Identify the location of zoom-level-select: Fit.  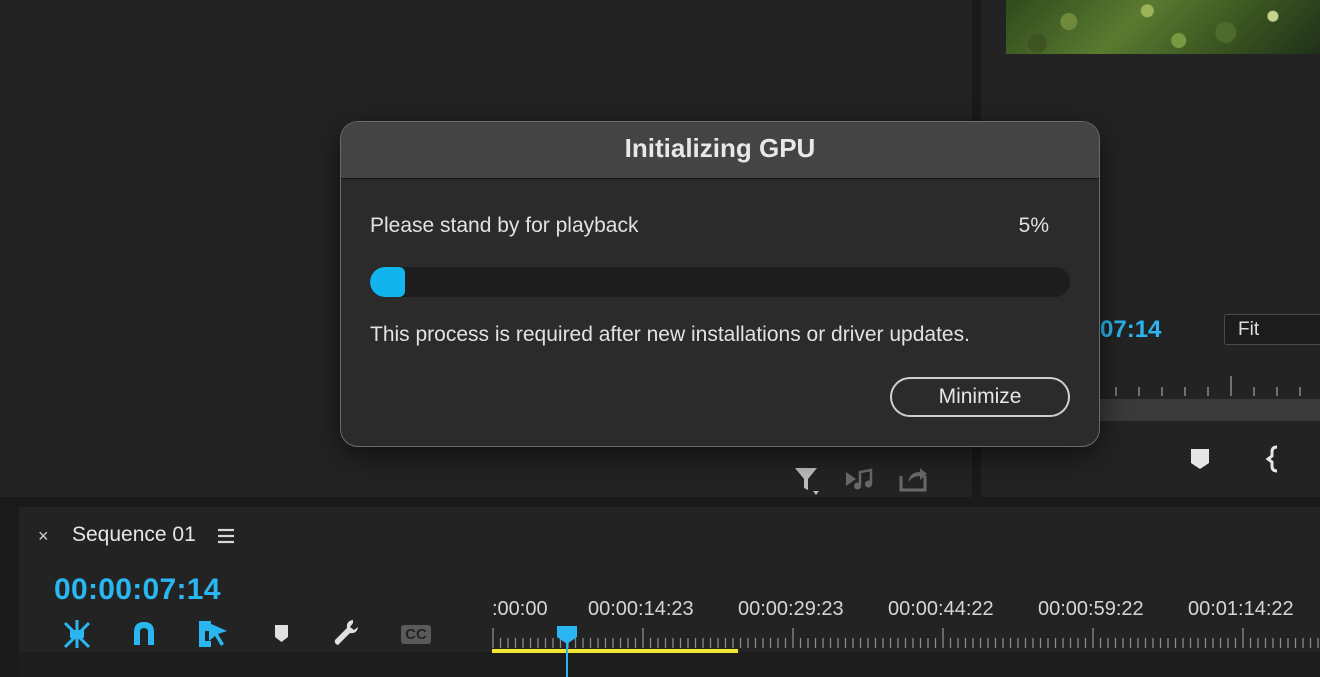
(1272, 329).